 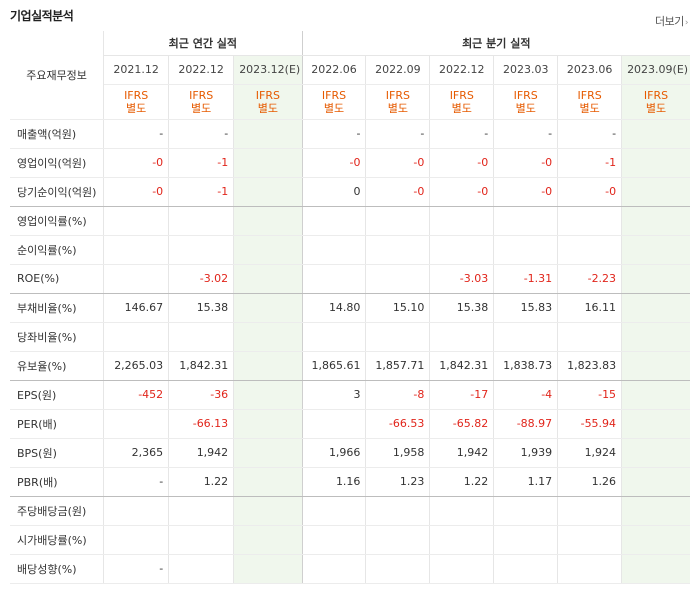 What do you see at coordinates (496, 43) in the screenshot?
I see `group-quarterly: 최근 분기 실적` at bounding box center [496, 43].